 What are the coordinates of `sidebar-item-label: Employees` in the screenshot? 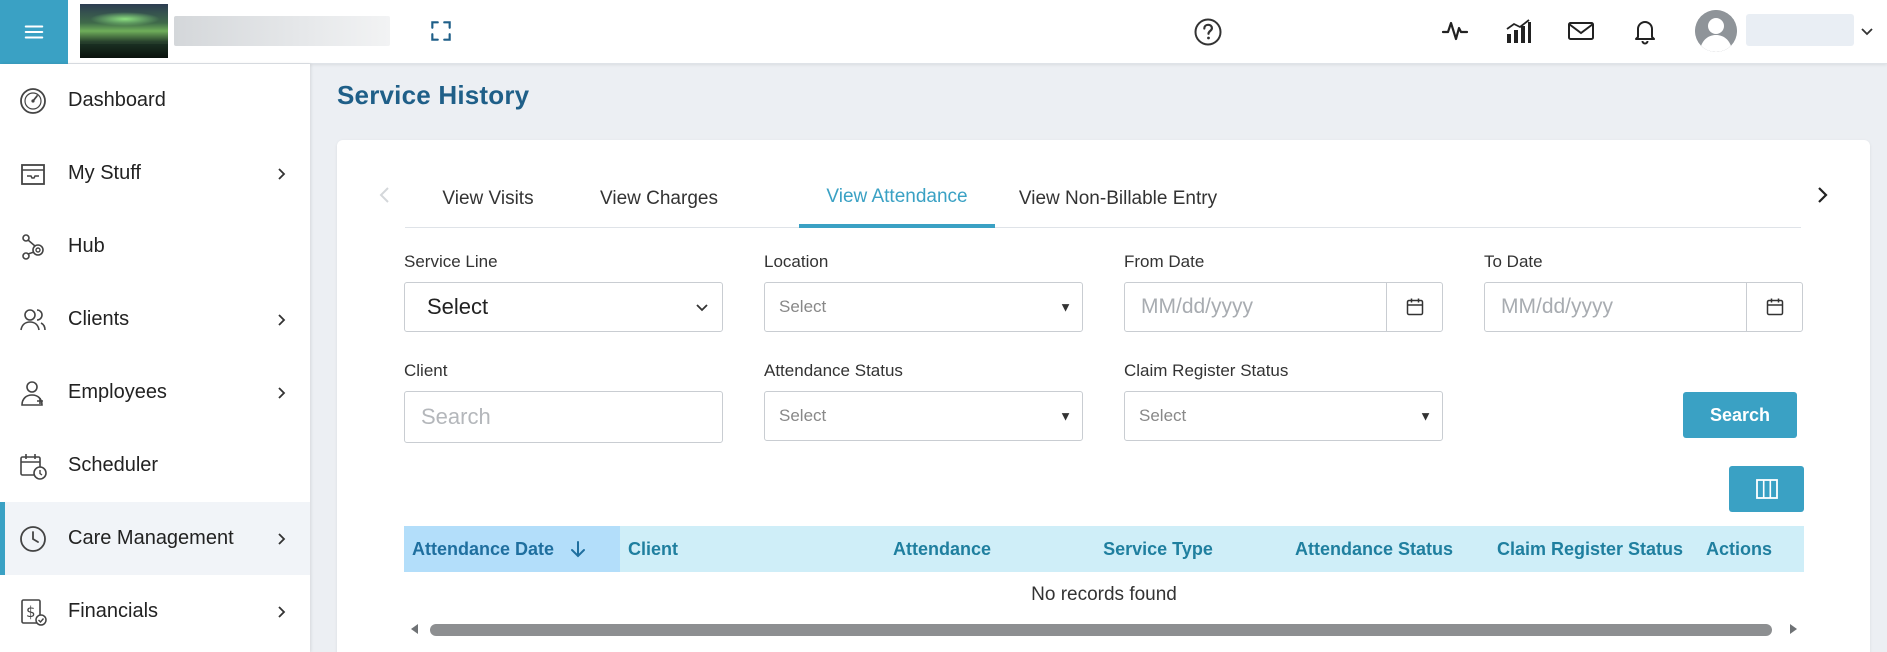 It's located at (117, 392).